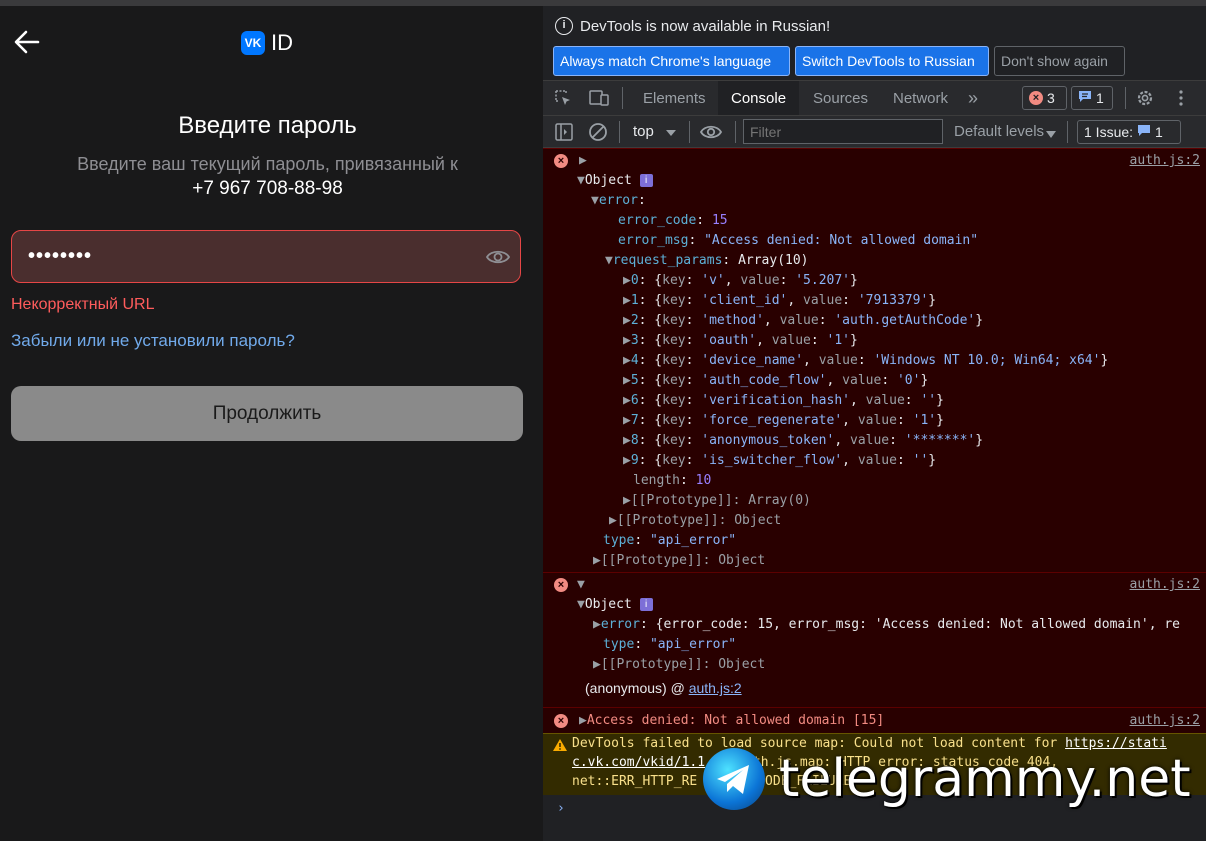  Describe the element at coordinates (759, 98) in the screenshot. I see `tab-console: Console` at that location.